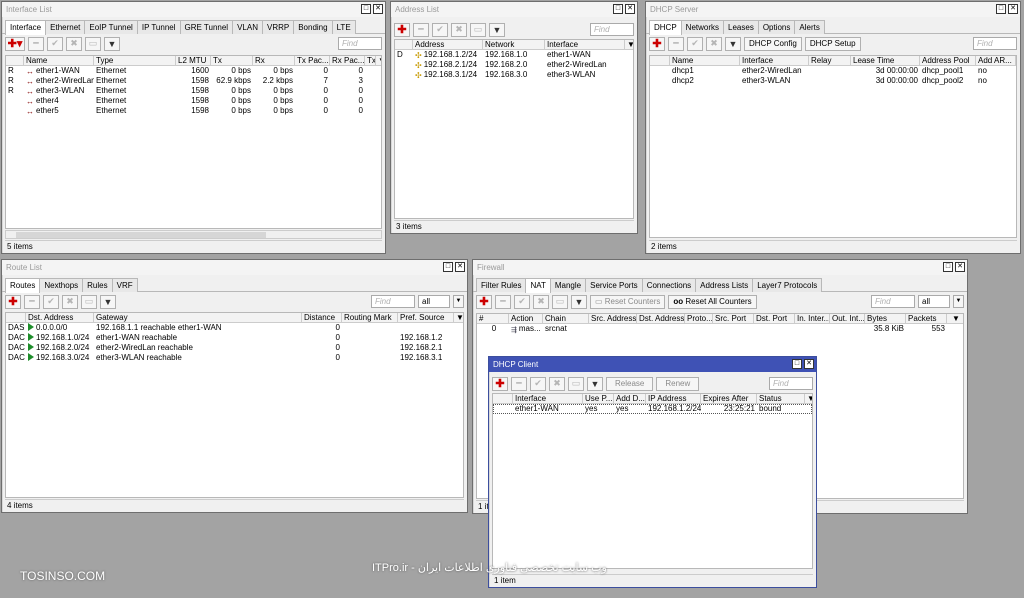 This screenshot has height=598, width=1024. What do you see at coordinates (568, 285) in the screenshot?
I see `tab-mangle: Mangle` at bounding box center [568, 285].